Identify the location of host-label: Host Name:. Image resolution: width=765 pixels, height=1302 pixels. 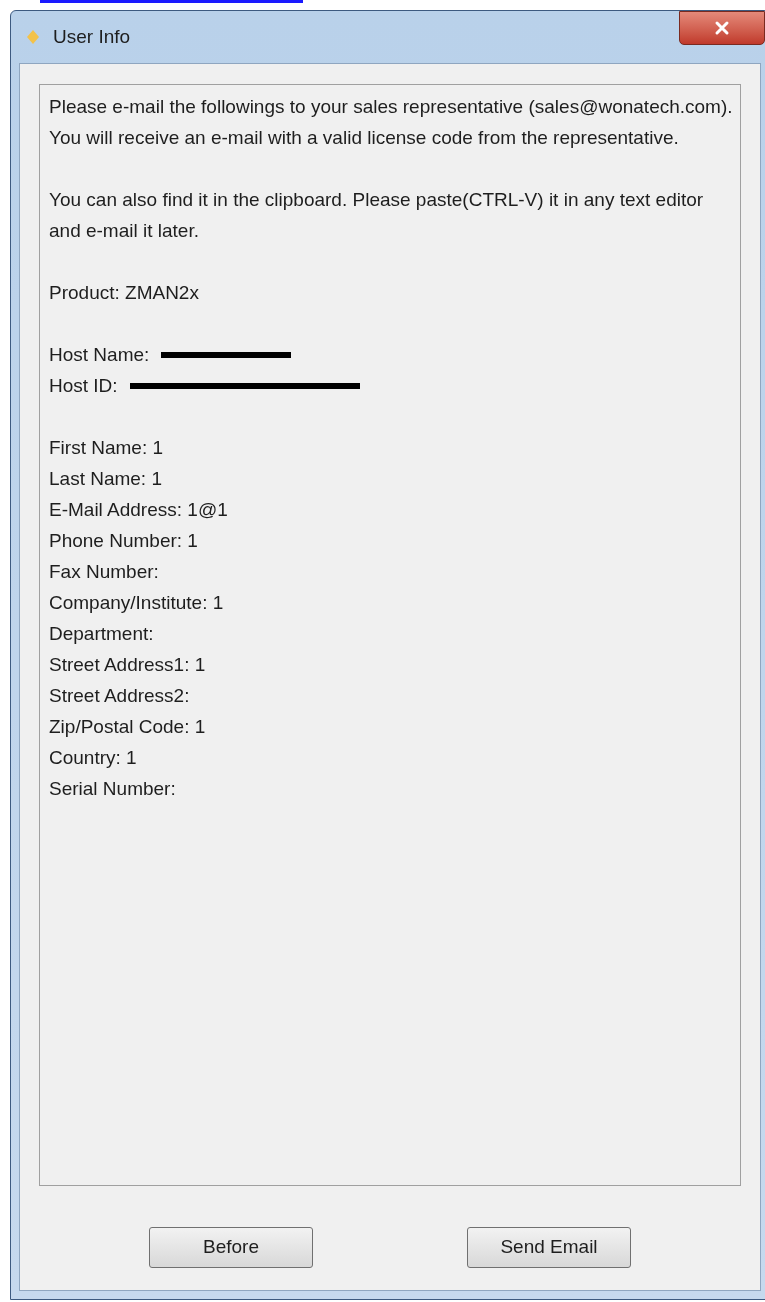
(99, 355).